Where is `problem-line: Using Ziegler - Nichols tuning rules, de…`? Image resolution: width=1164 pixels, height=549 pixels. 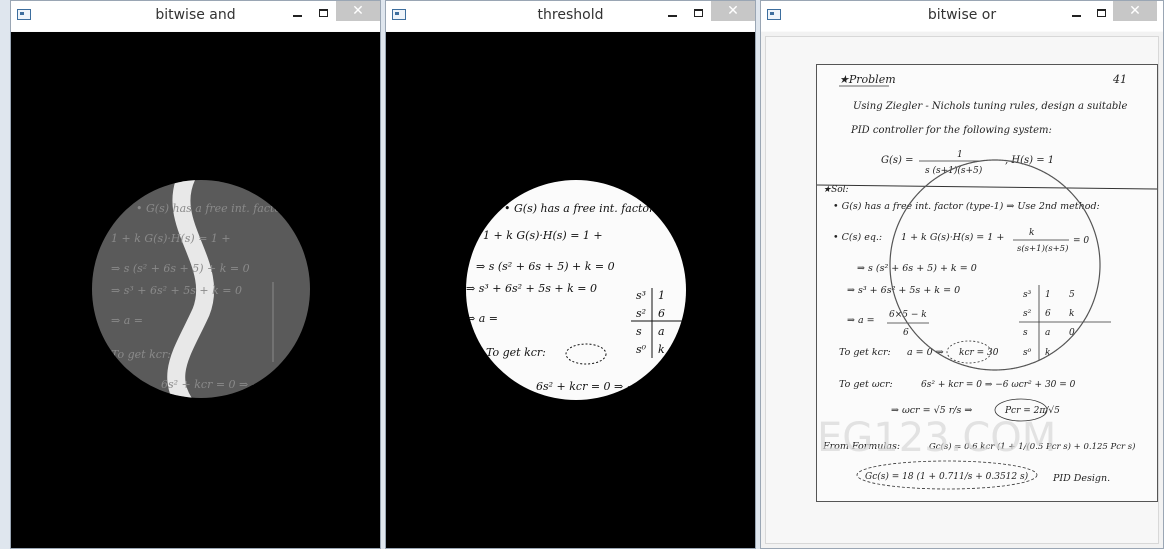
problem-line: Using Ziegler - Nichols tuning rules, de… is located at coordinates (990, 106).